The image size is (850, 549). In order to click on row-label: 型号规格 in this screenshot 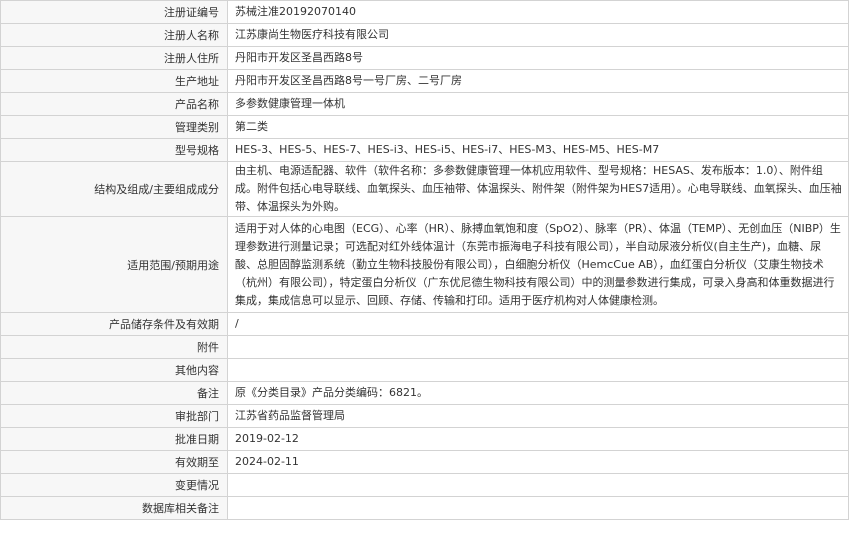, I will do `click(114, 150)`.